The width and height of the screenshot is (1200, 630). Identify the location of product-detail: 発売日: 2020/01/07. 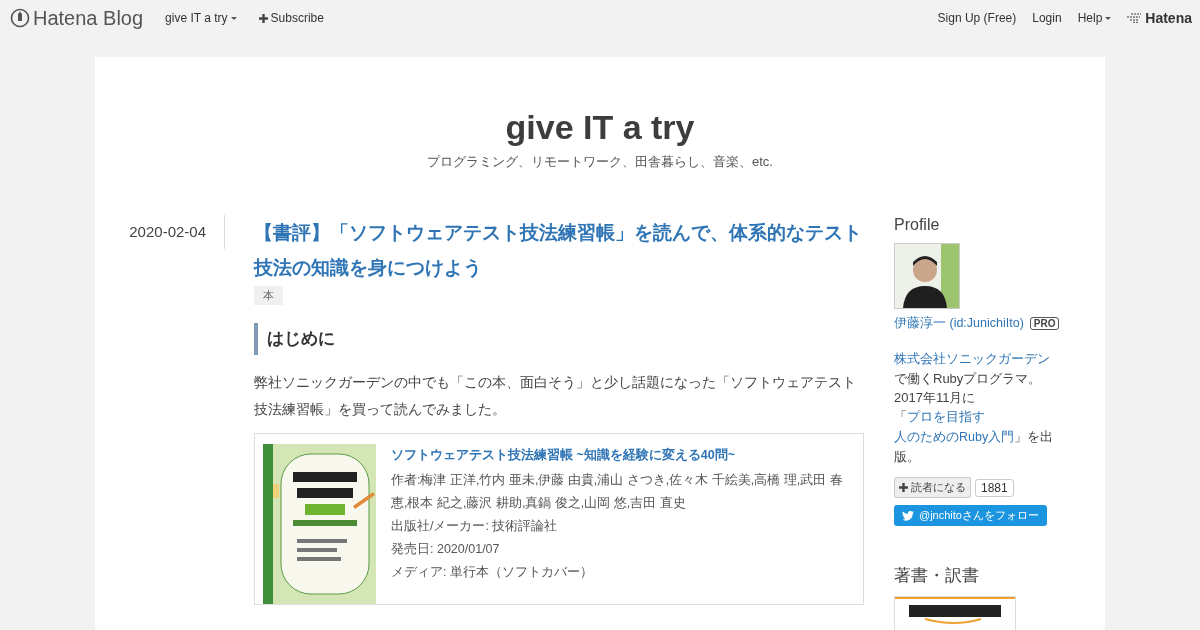
(446, 549).